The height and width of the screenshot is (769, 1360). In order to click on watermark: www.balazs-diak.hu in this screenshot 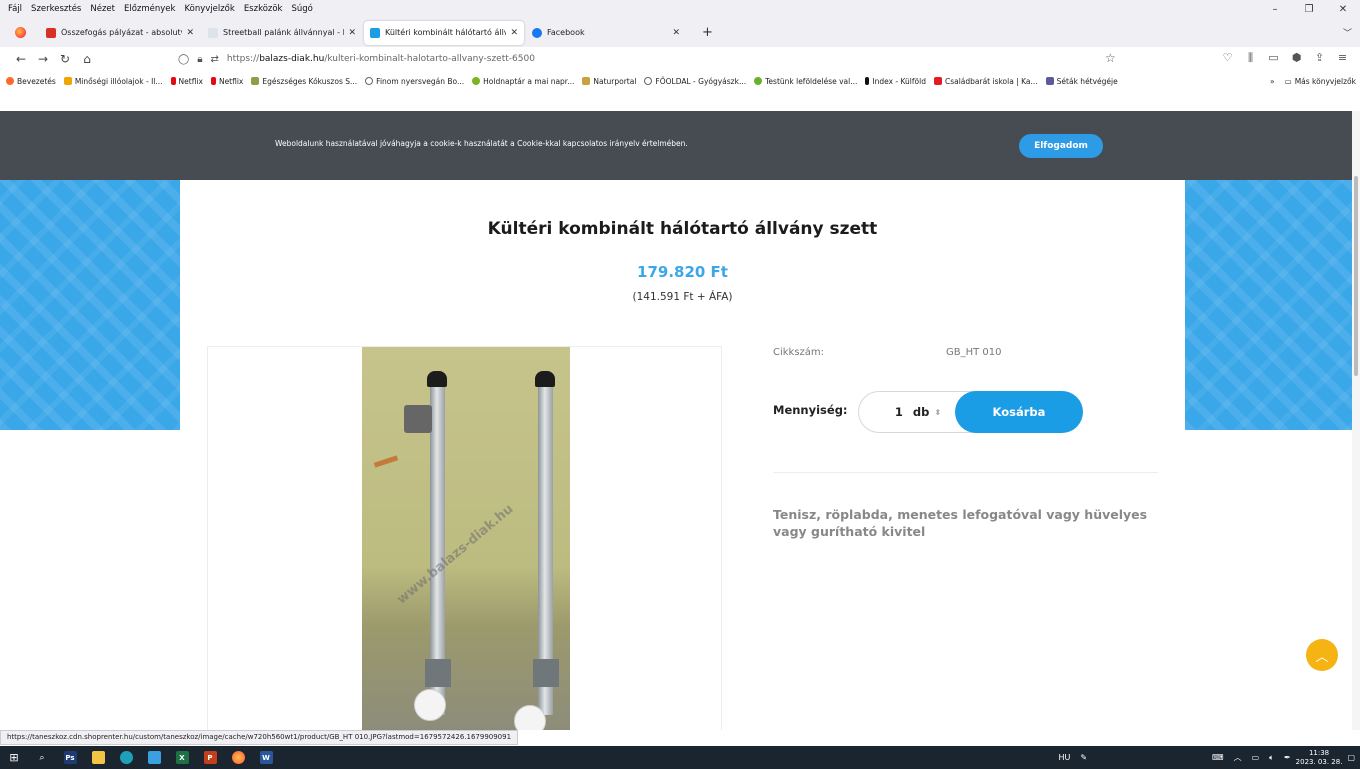, I will do `click(455, 554)`.